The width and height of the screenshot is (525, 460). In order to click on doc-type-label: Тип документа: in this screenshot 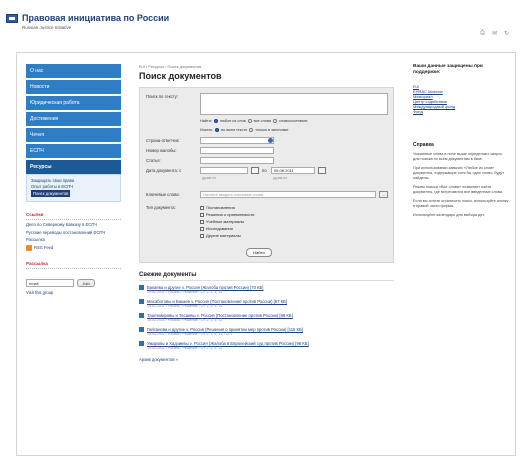, I will do `click(161, 207)`.